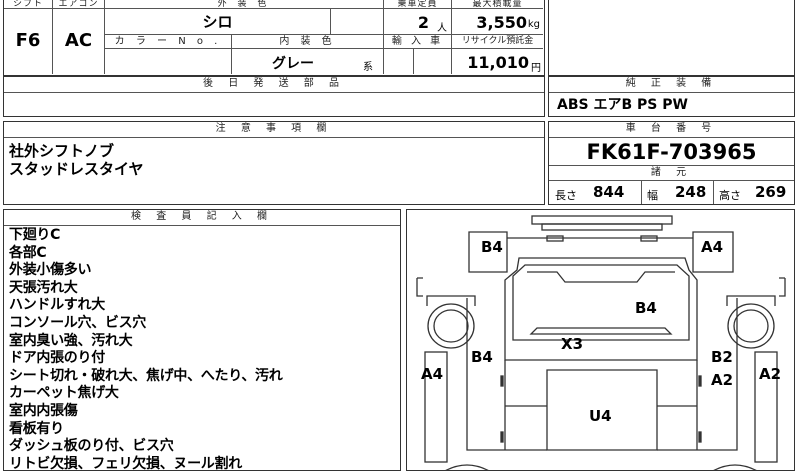 This screenshot has width=798, height=473. I want to click on inspector-line: 各部C, so click(28, 252).